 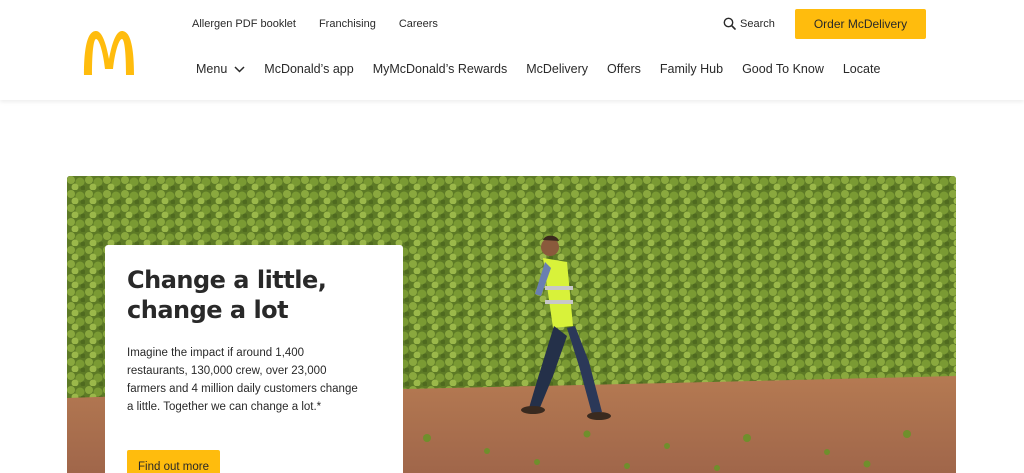 I want to click on nav-menu-dropdown: Menu, so click(x=220, y=69).